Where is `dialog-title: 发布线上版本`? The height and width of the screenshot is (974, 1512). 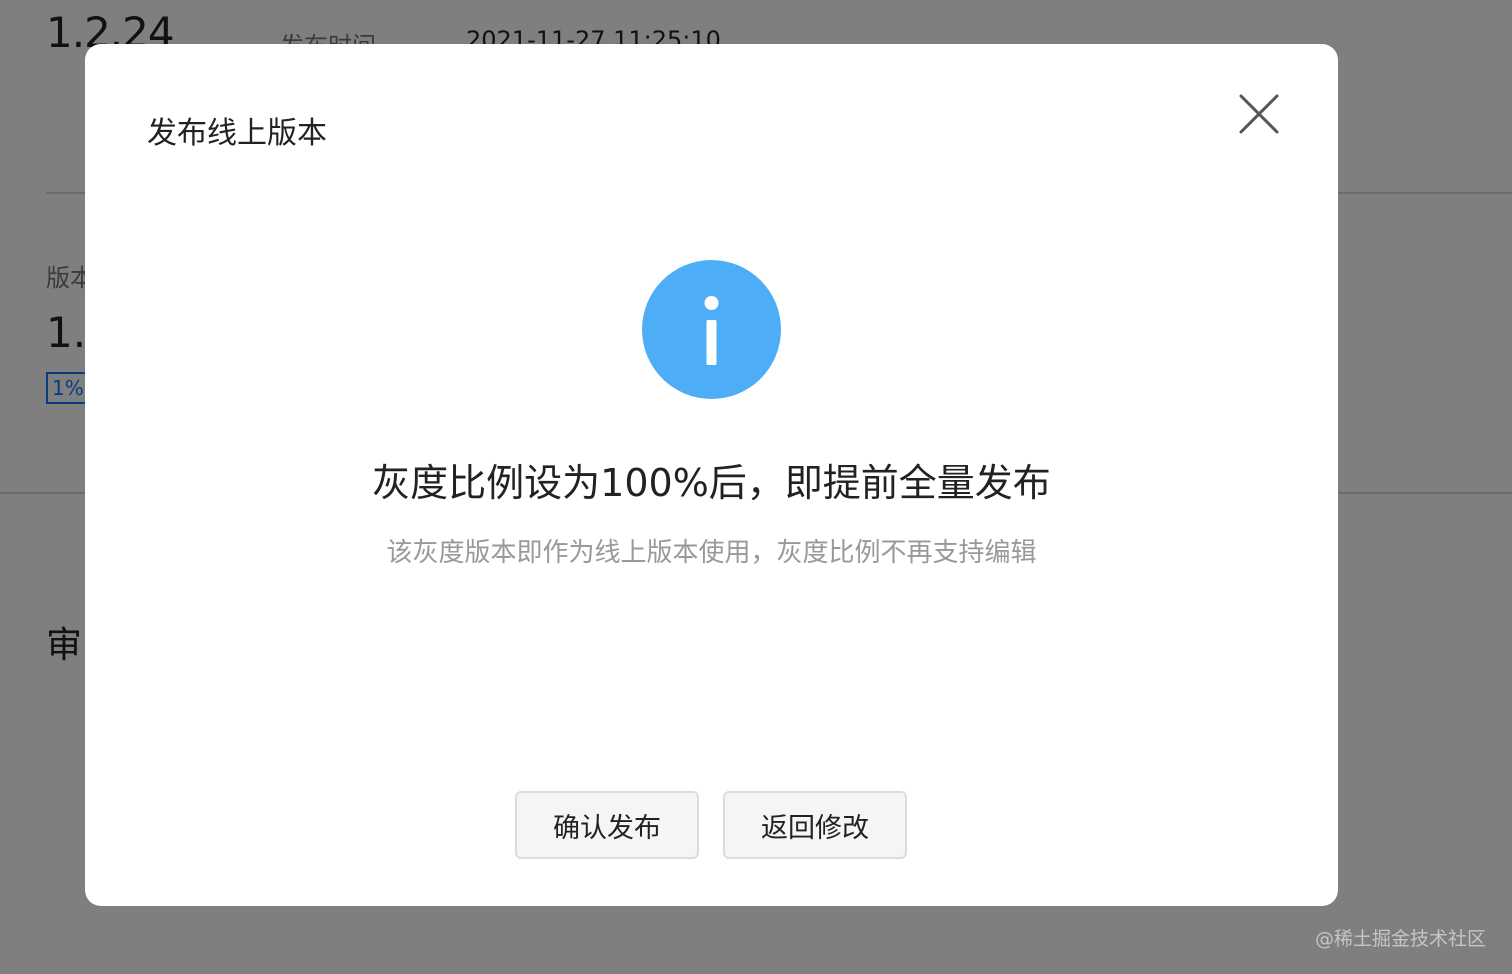 dialog-title: 发布线上版本 is located at coordinates (237, 133).